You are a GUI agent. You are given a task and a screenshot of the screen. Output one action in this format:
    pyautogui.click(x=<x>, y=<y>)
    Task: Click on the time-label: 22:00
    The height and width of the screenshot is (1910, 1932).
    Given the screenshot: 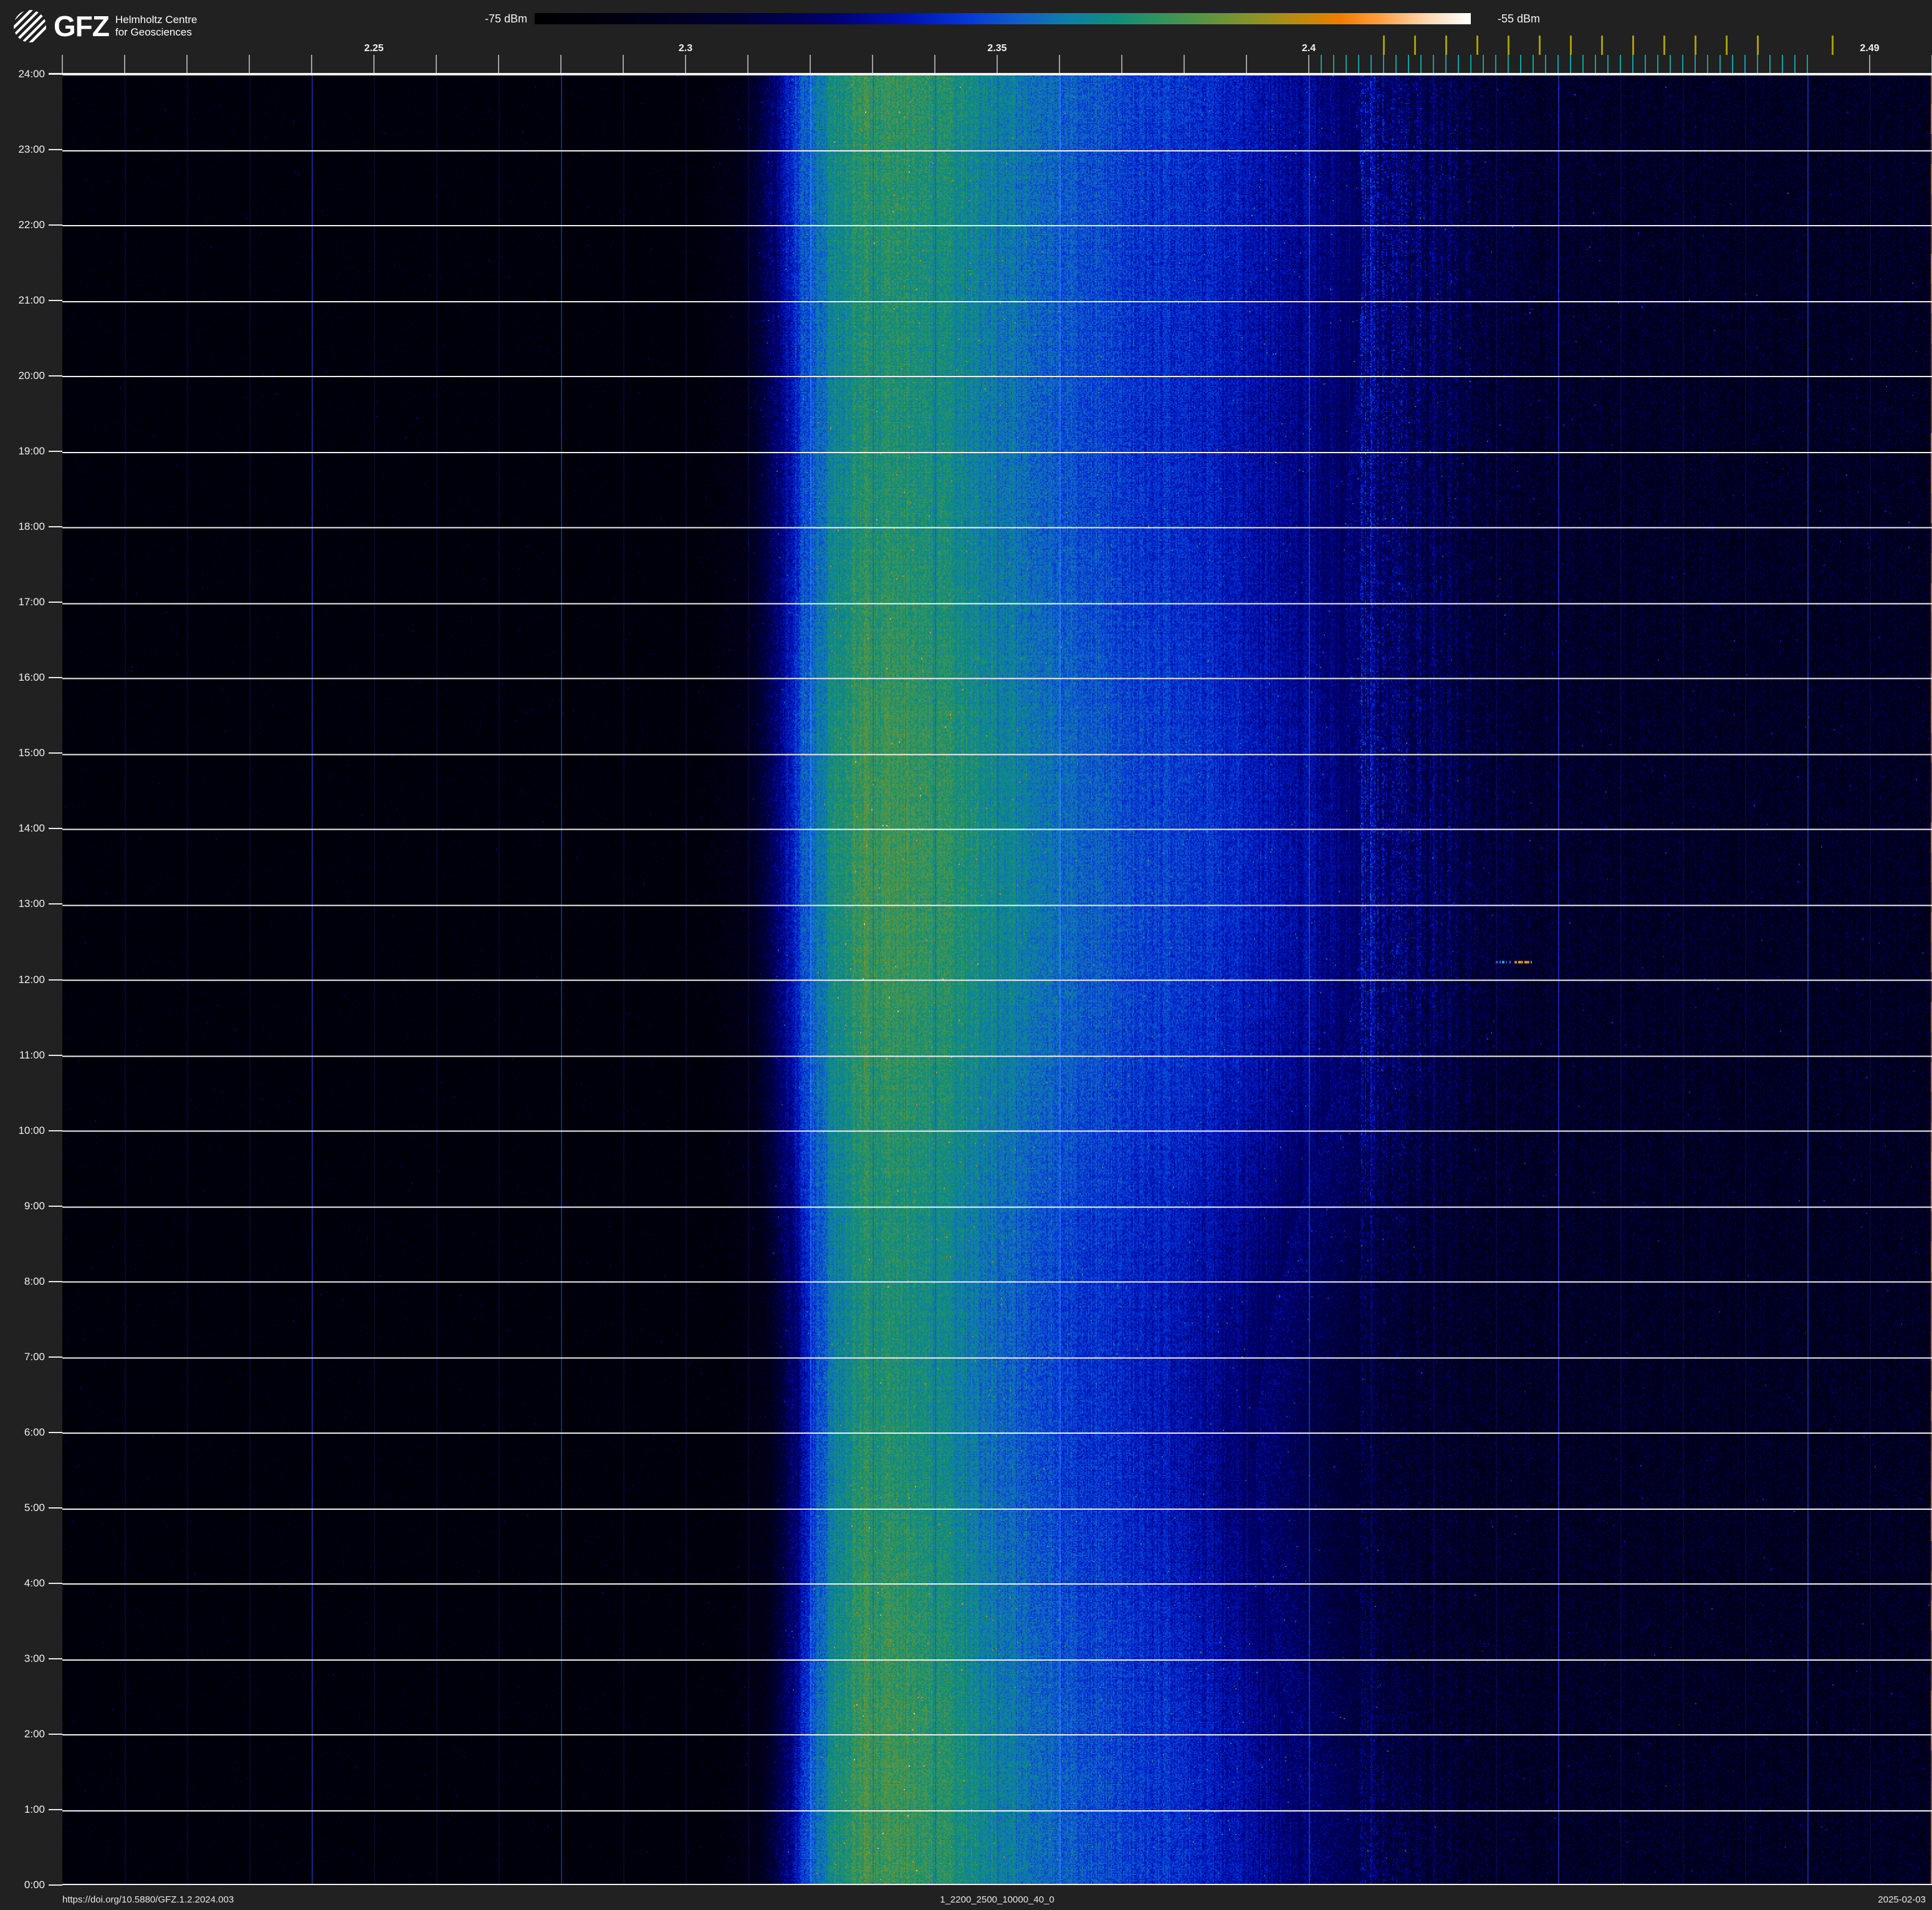 What is the action you would take?
    pyautogui.click(x=31, y=225)
    